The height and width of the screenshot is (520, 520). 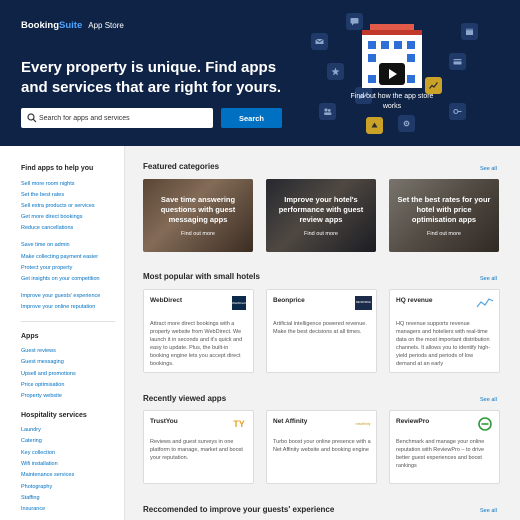 What do you see at coordinates (106, 25) in the screenshot?
I see `app-store-label: App Store` at bounding box center [106, 25].